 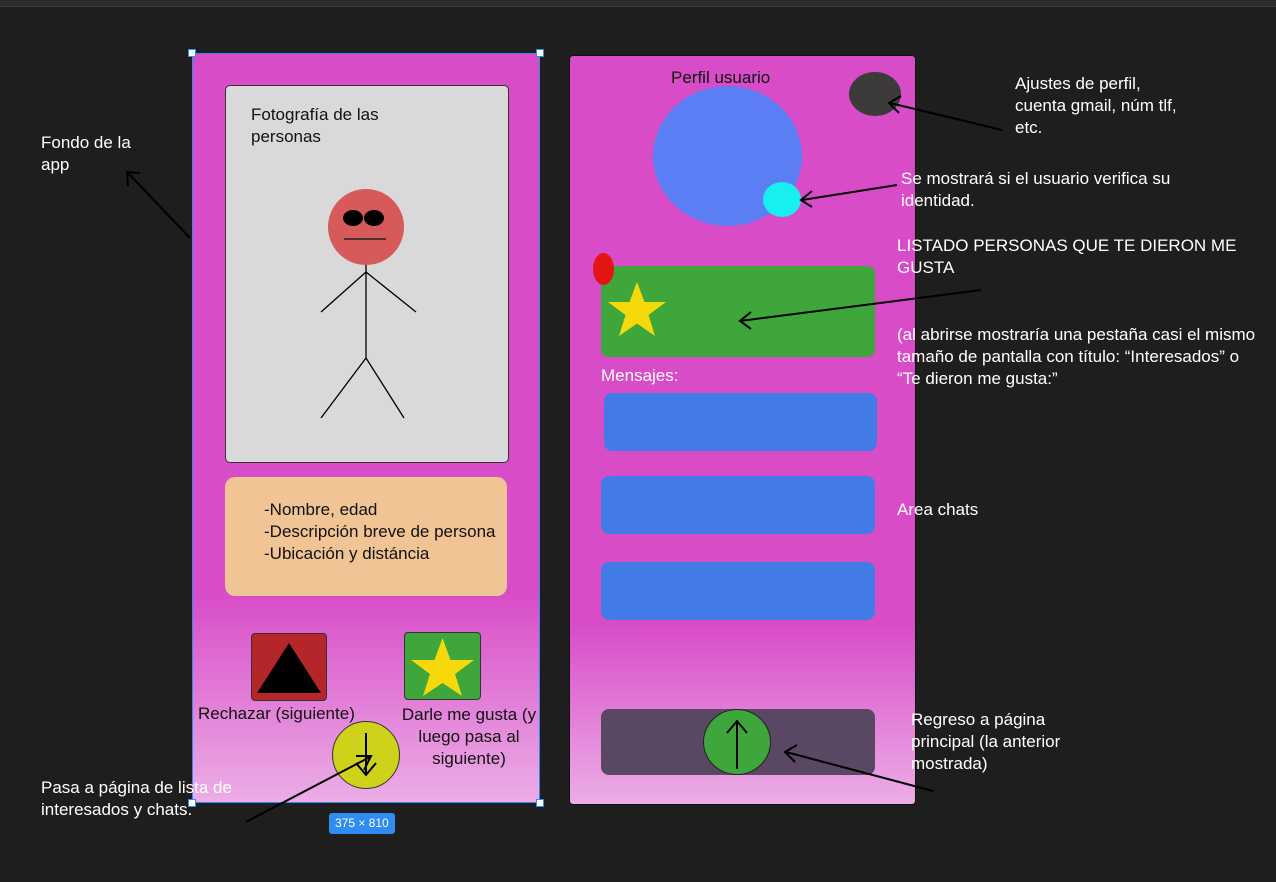 I want to click on next-page-button, so click(x=366, y=755).